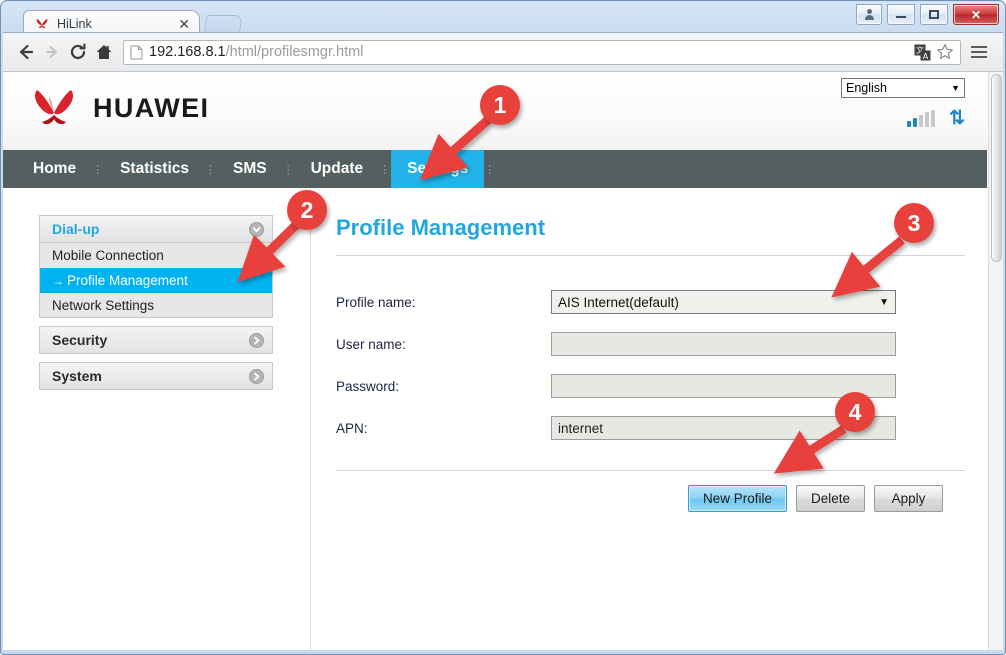  I want to click on browser-menu-button, so click(982, 52).